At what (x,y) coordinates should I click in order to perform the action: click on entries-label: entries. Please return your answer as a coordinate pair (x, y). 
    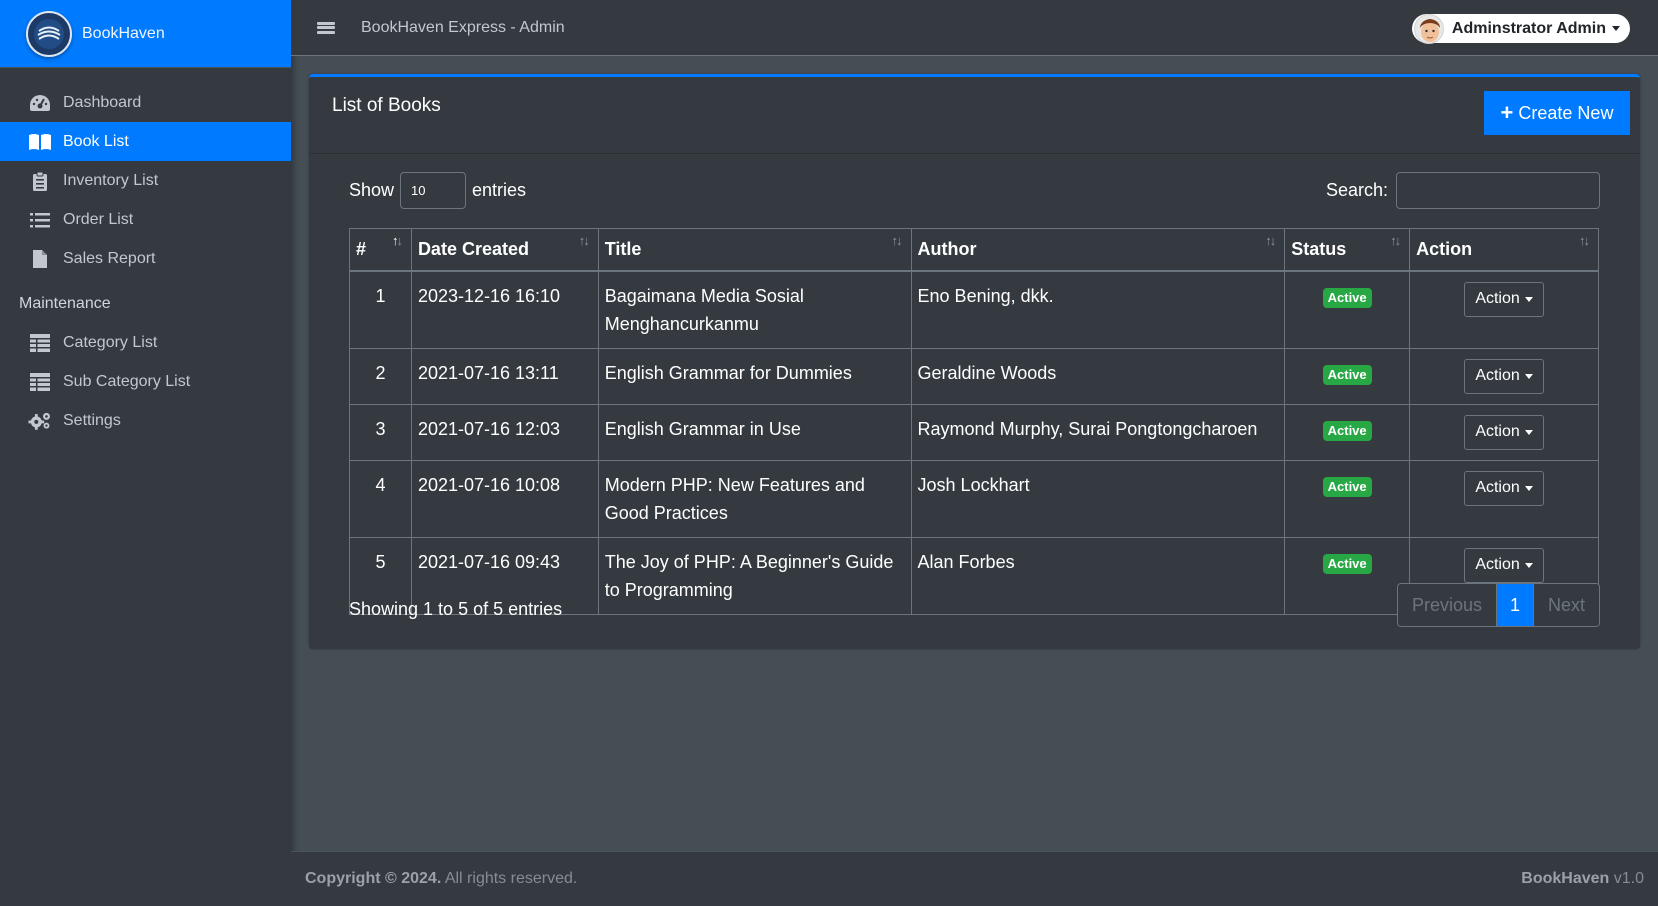
    Looking at the image, I should click on (499, 190).